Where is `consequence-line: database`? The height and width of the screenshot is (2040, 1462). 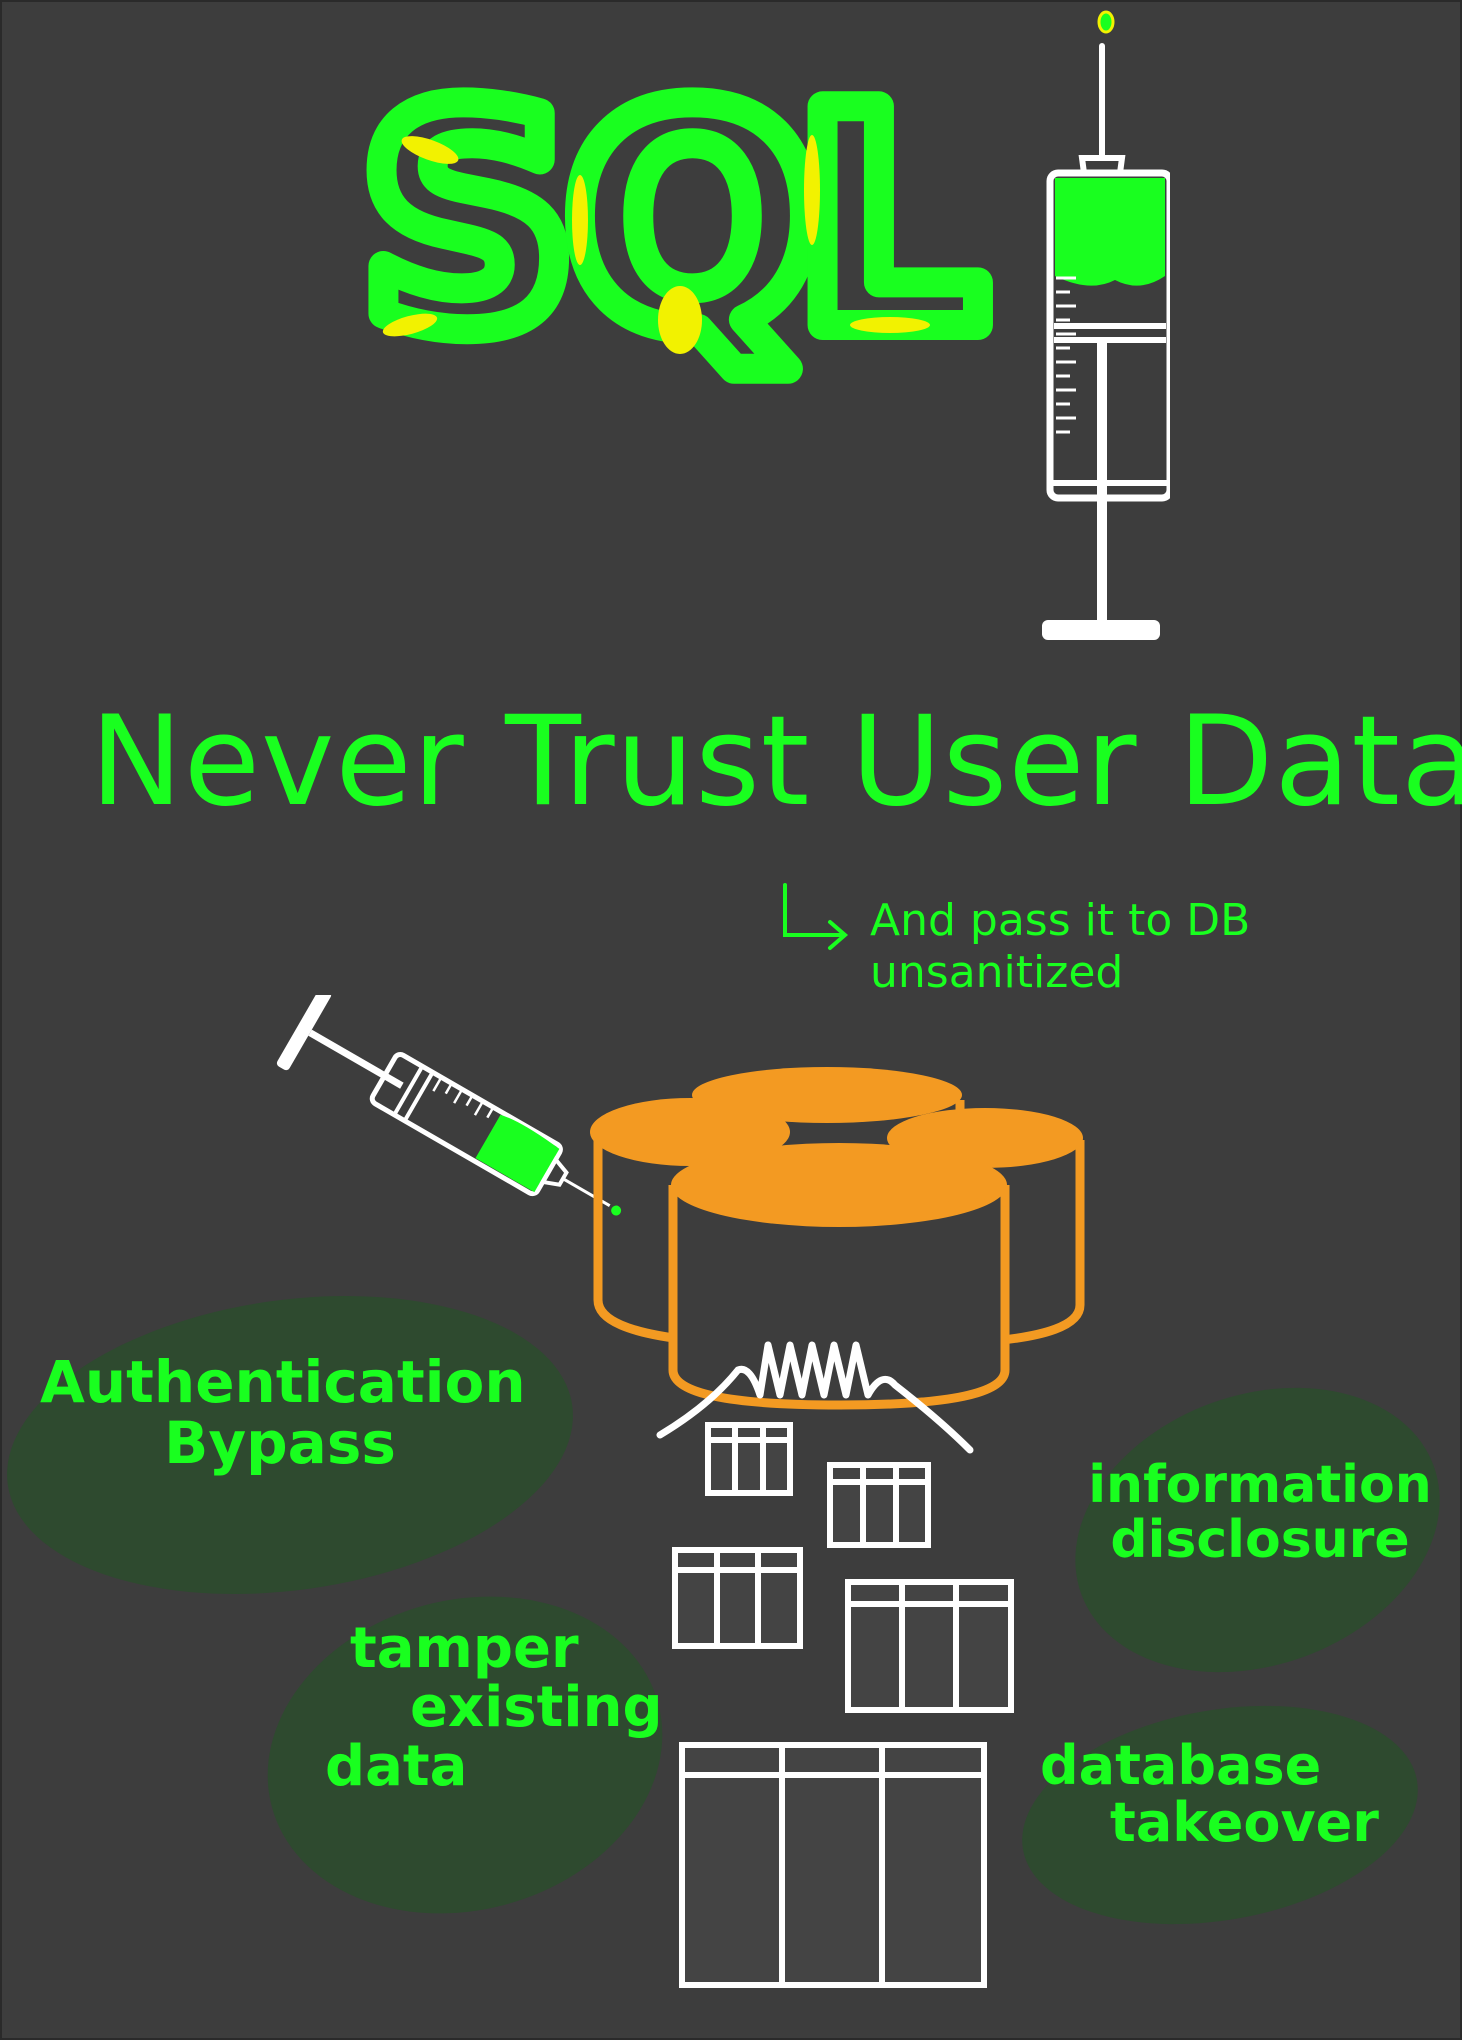
consequence-line: database is located at coordinates (1181, 1765).